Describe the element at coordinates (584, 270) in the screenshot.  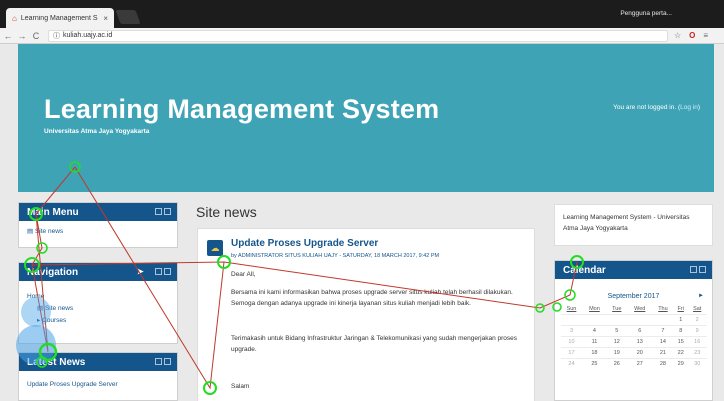
I see `calendar-title: Calendar` at that location.